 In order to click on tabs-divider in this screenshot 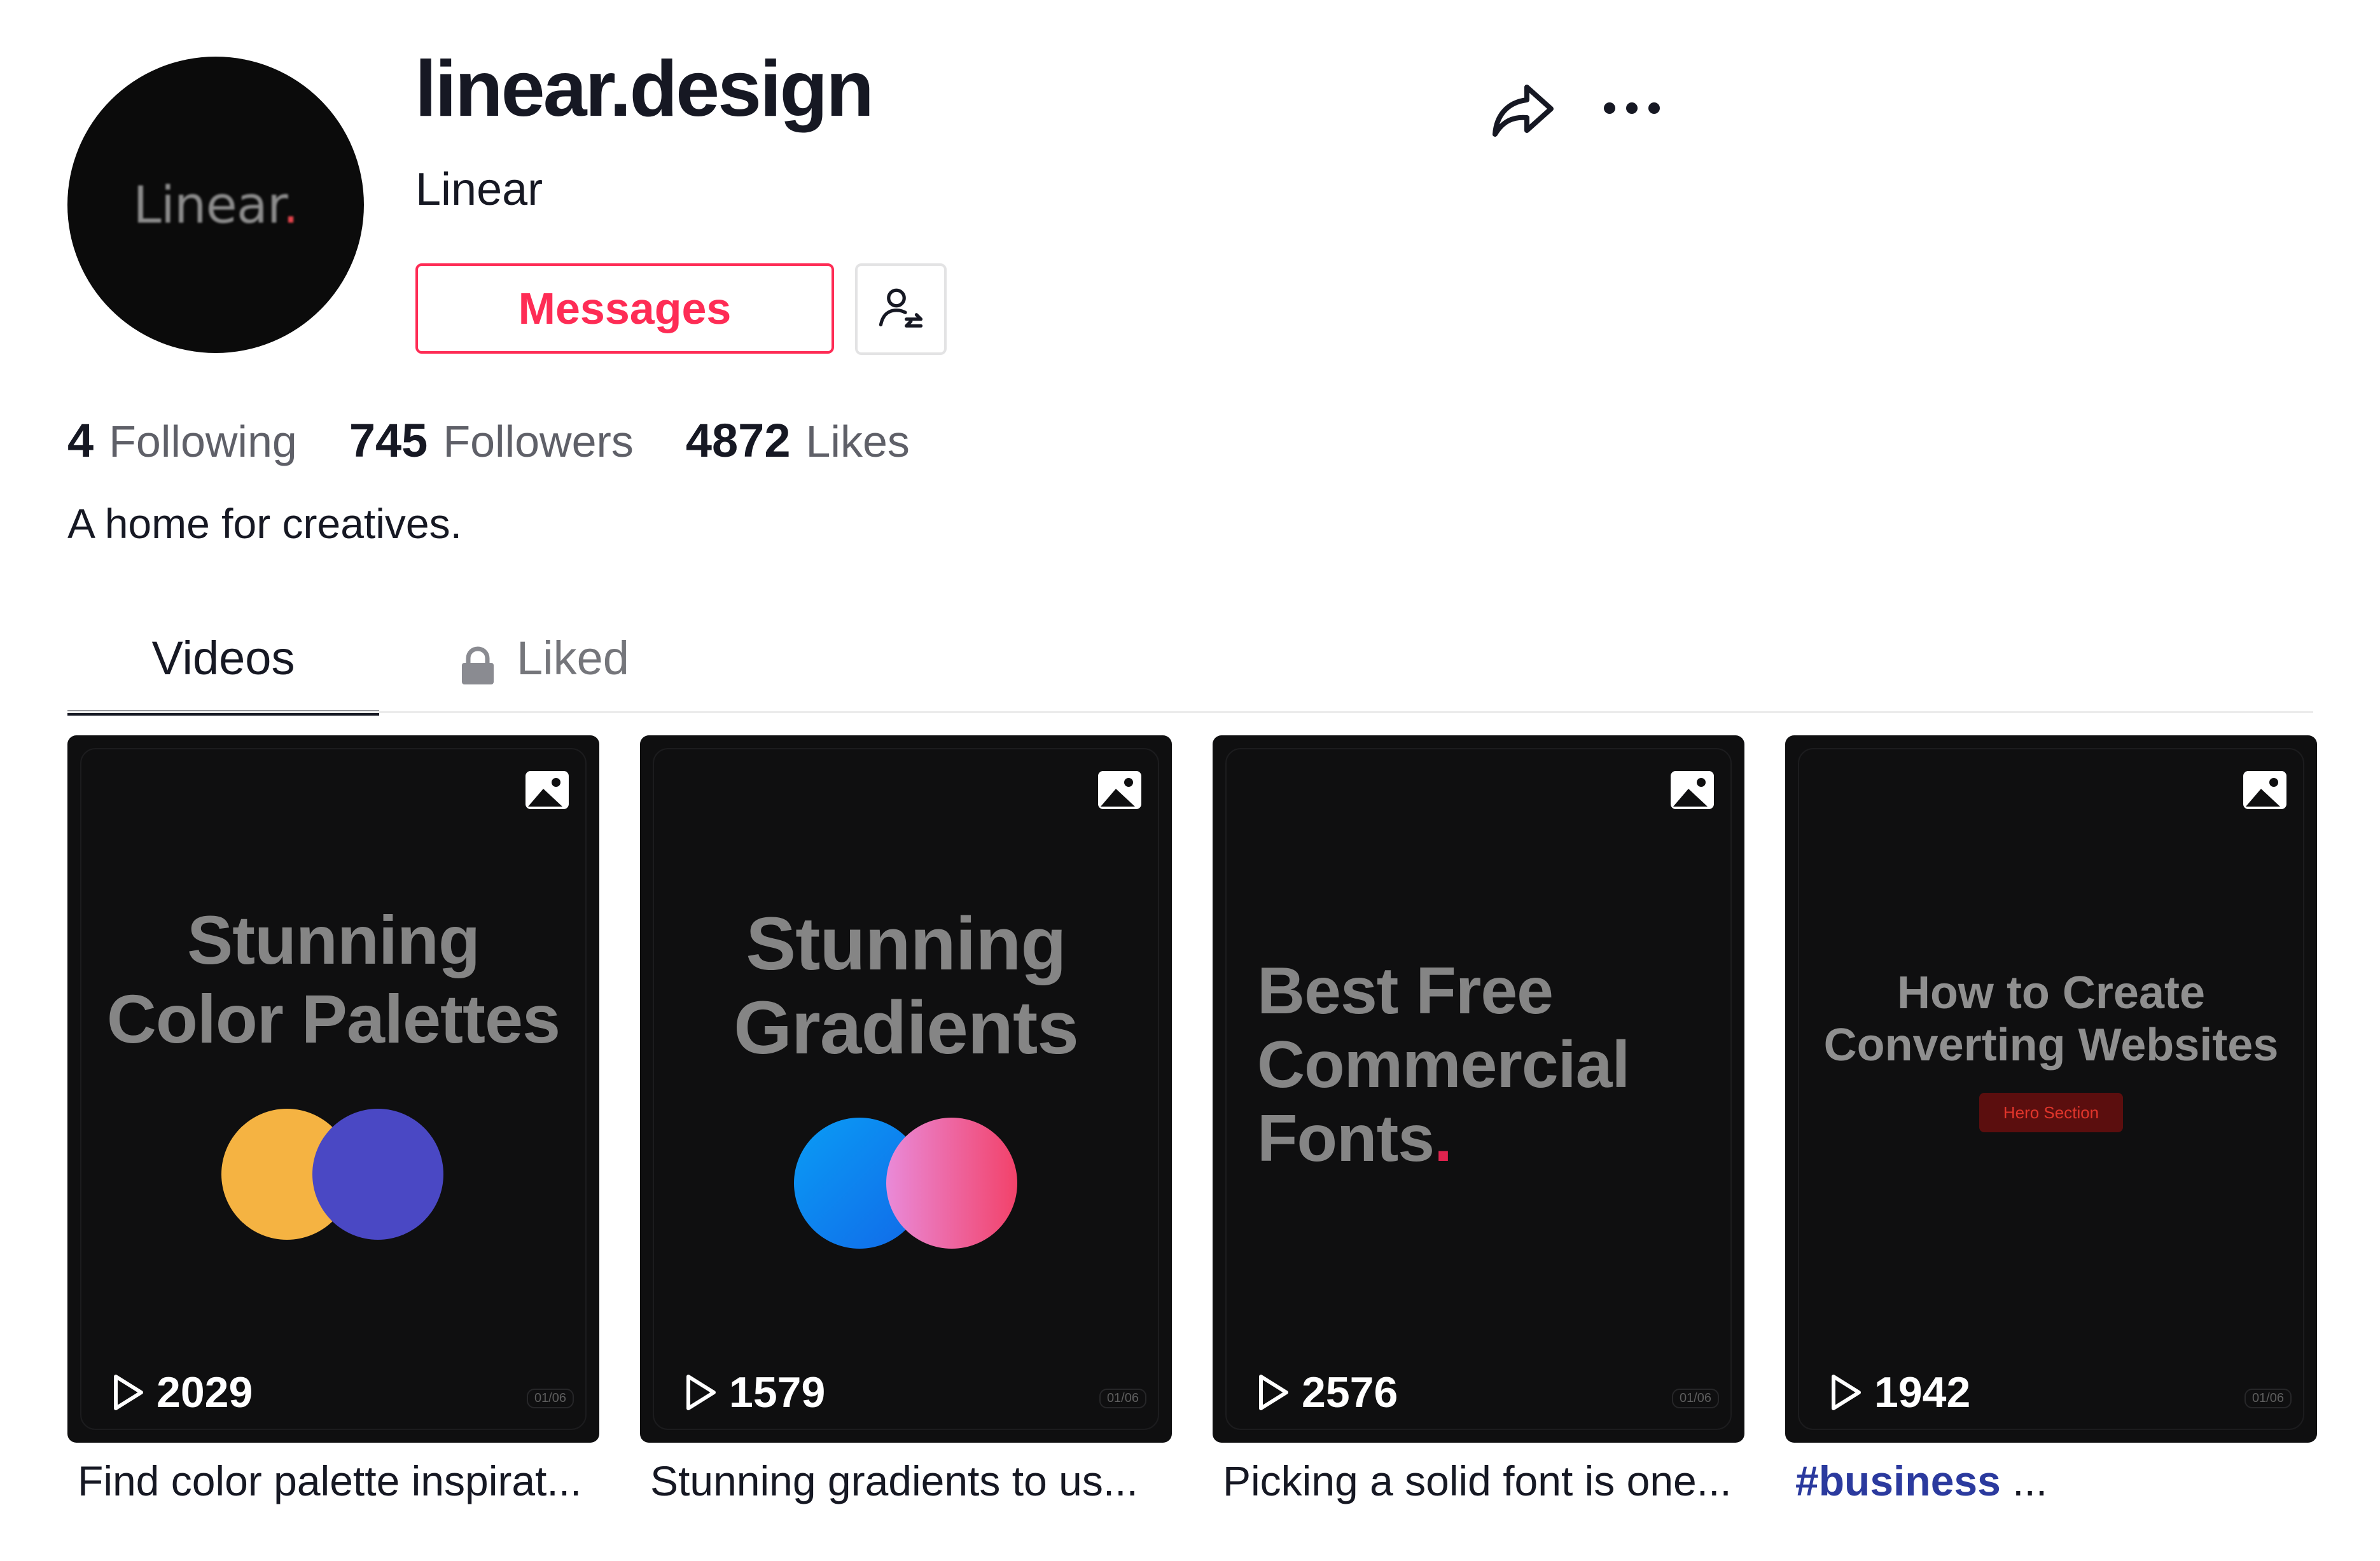, I will do `click(1190, 712)`.